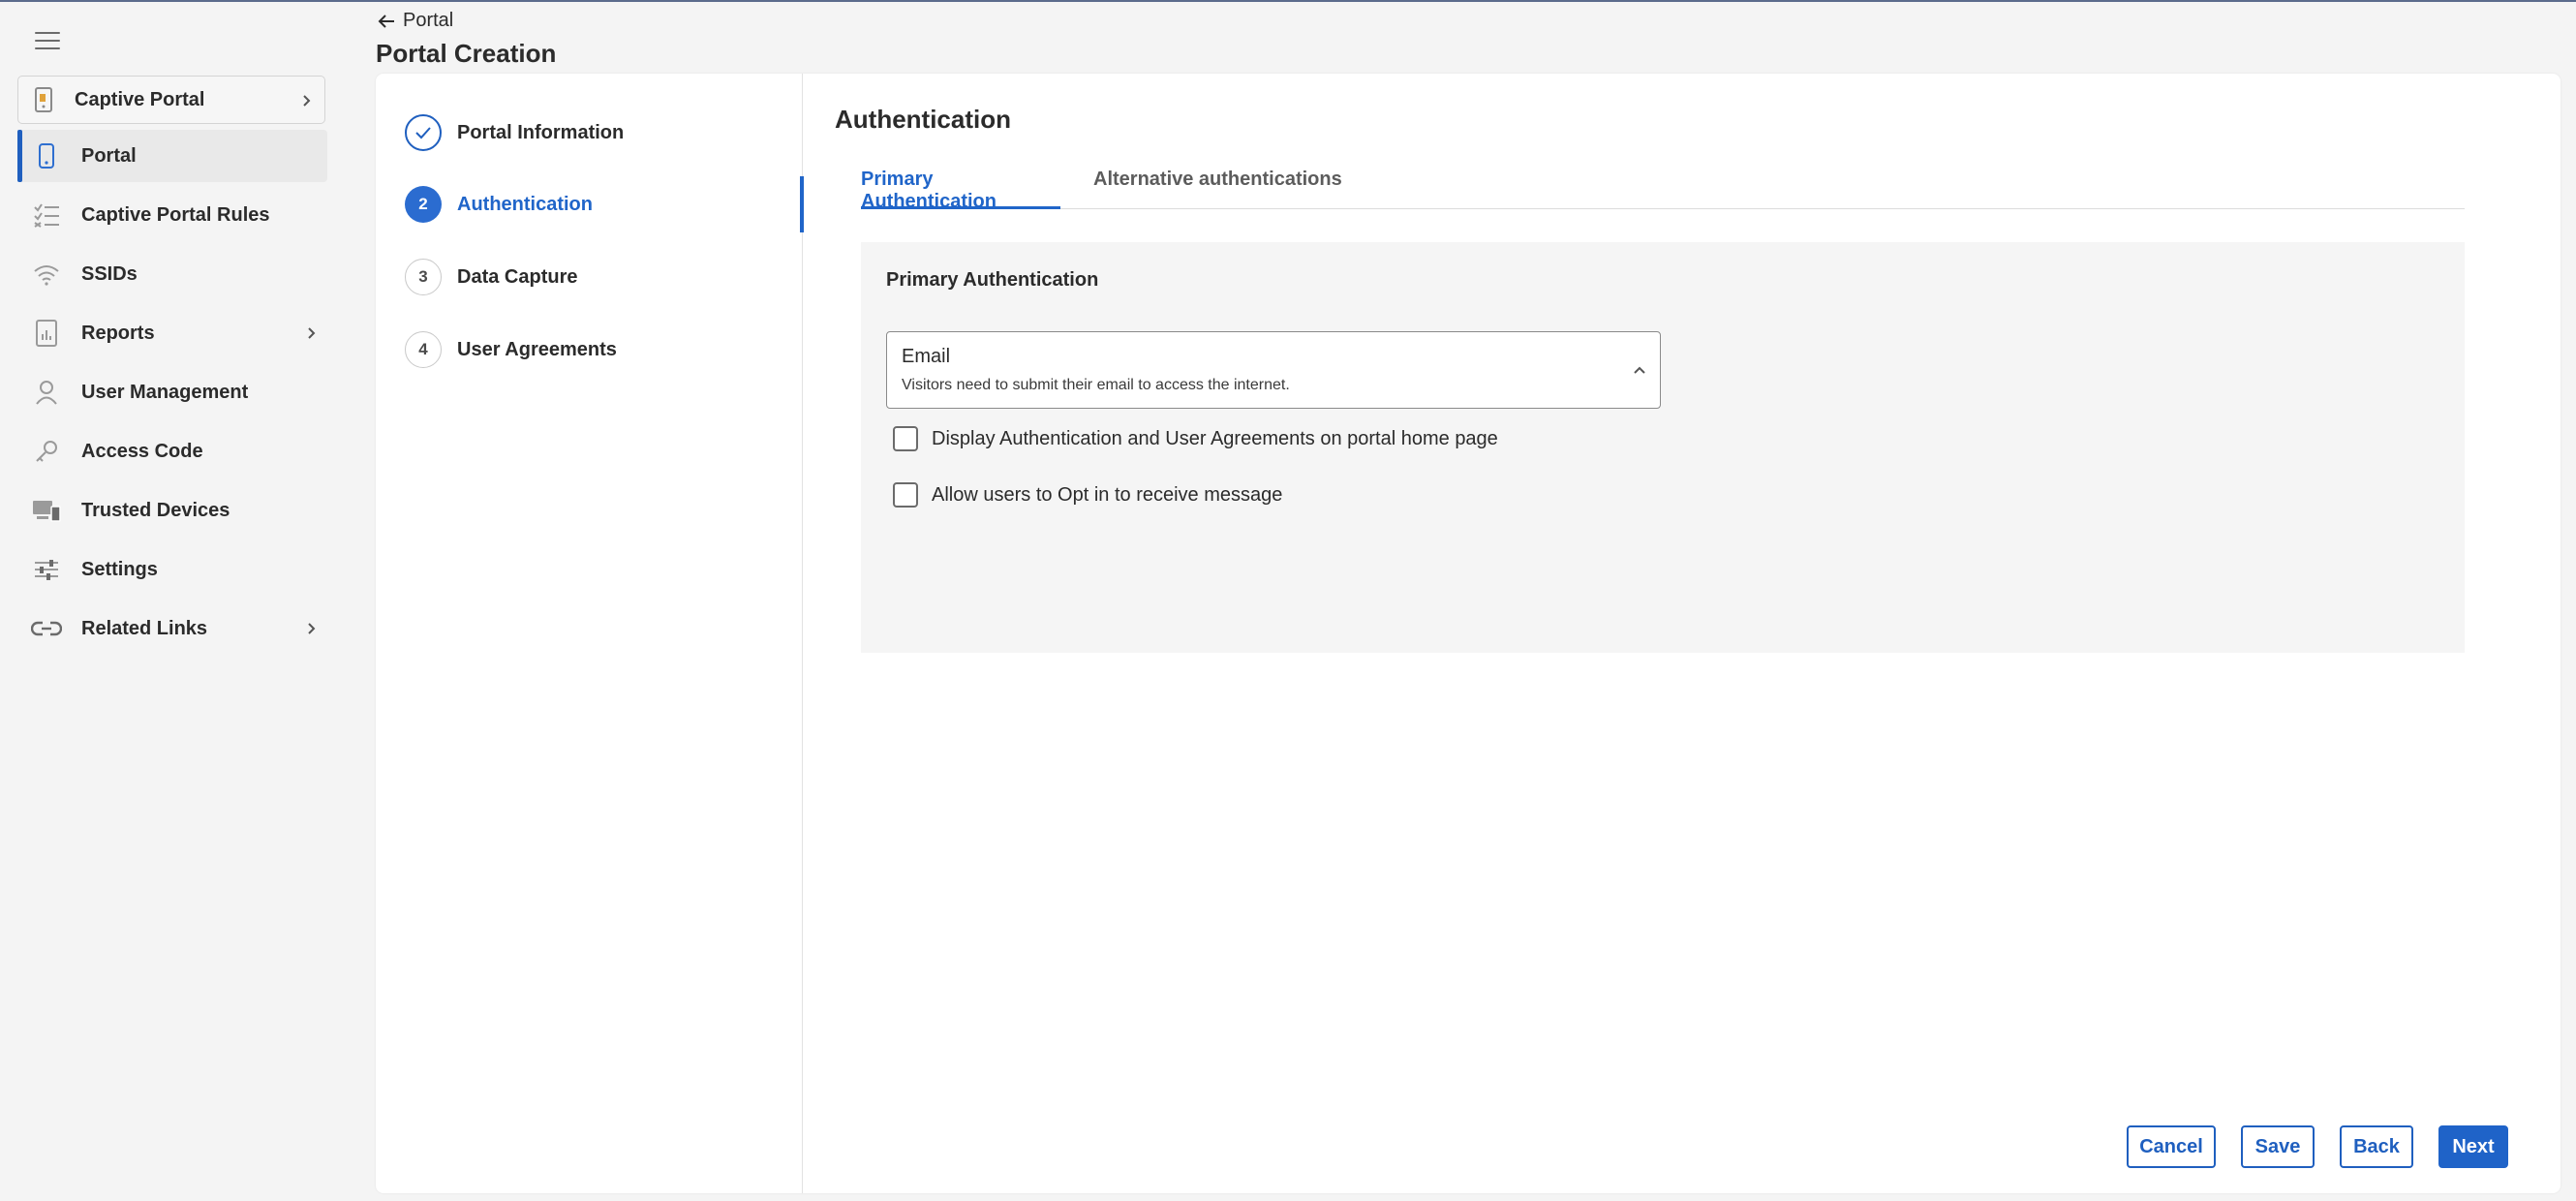 The height and width of the screenshot is (1201, 2576). Describe the element at coordinates (905, 438) in the screenshot. I see `display-auth-agreements-checkbox` at that location.